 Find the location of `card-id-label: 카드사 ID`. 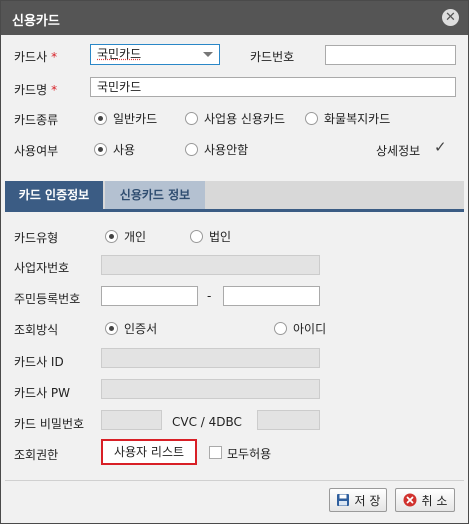

card-id-label: 카드사 ID is located at coordinates (39, 362).